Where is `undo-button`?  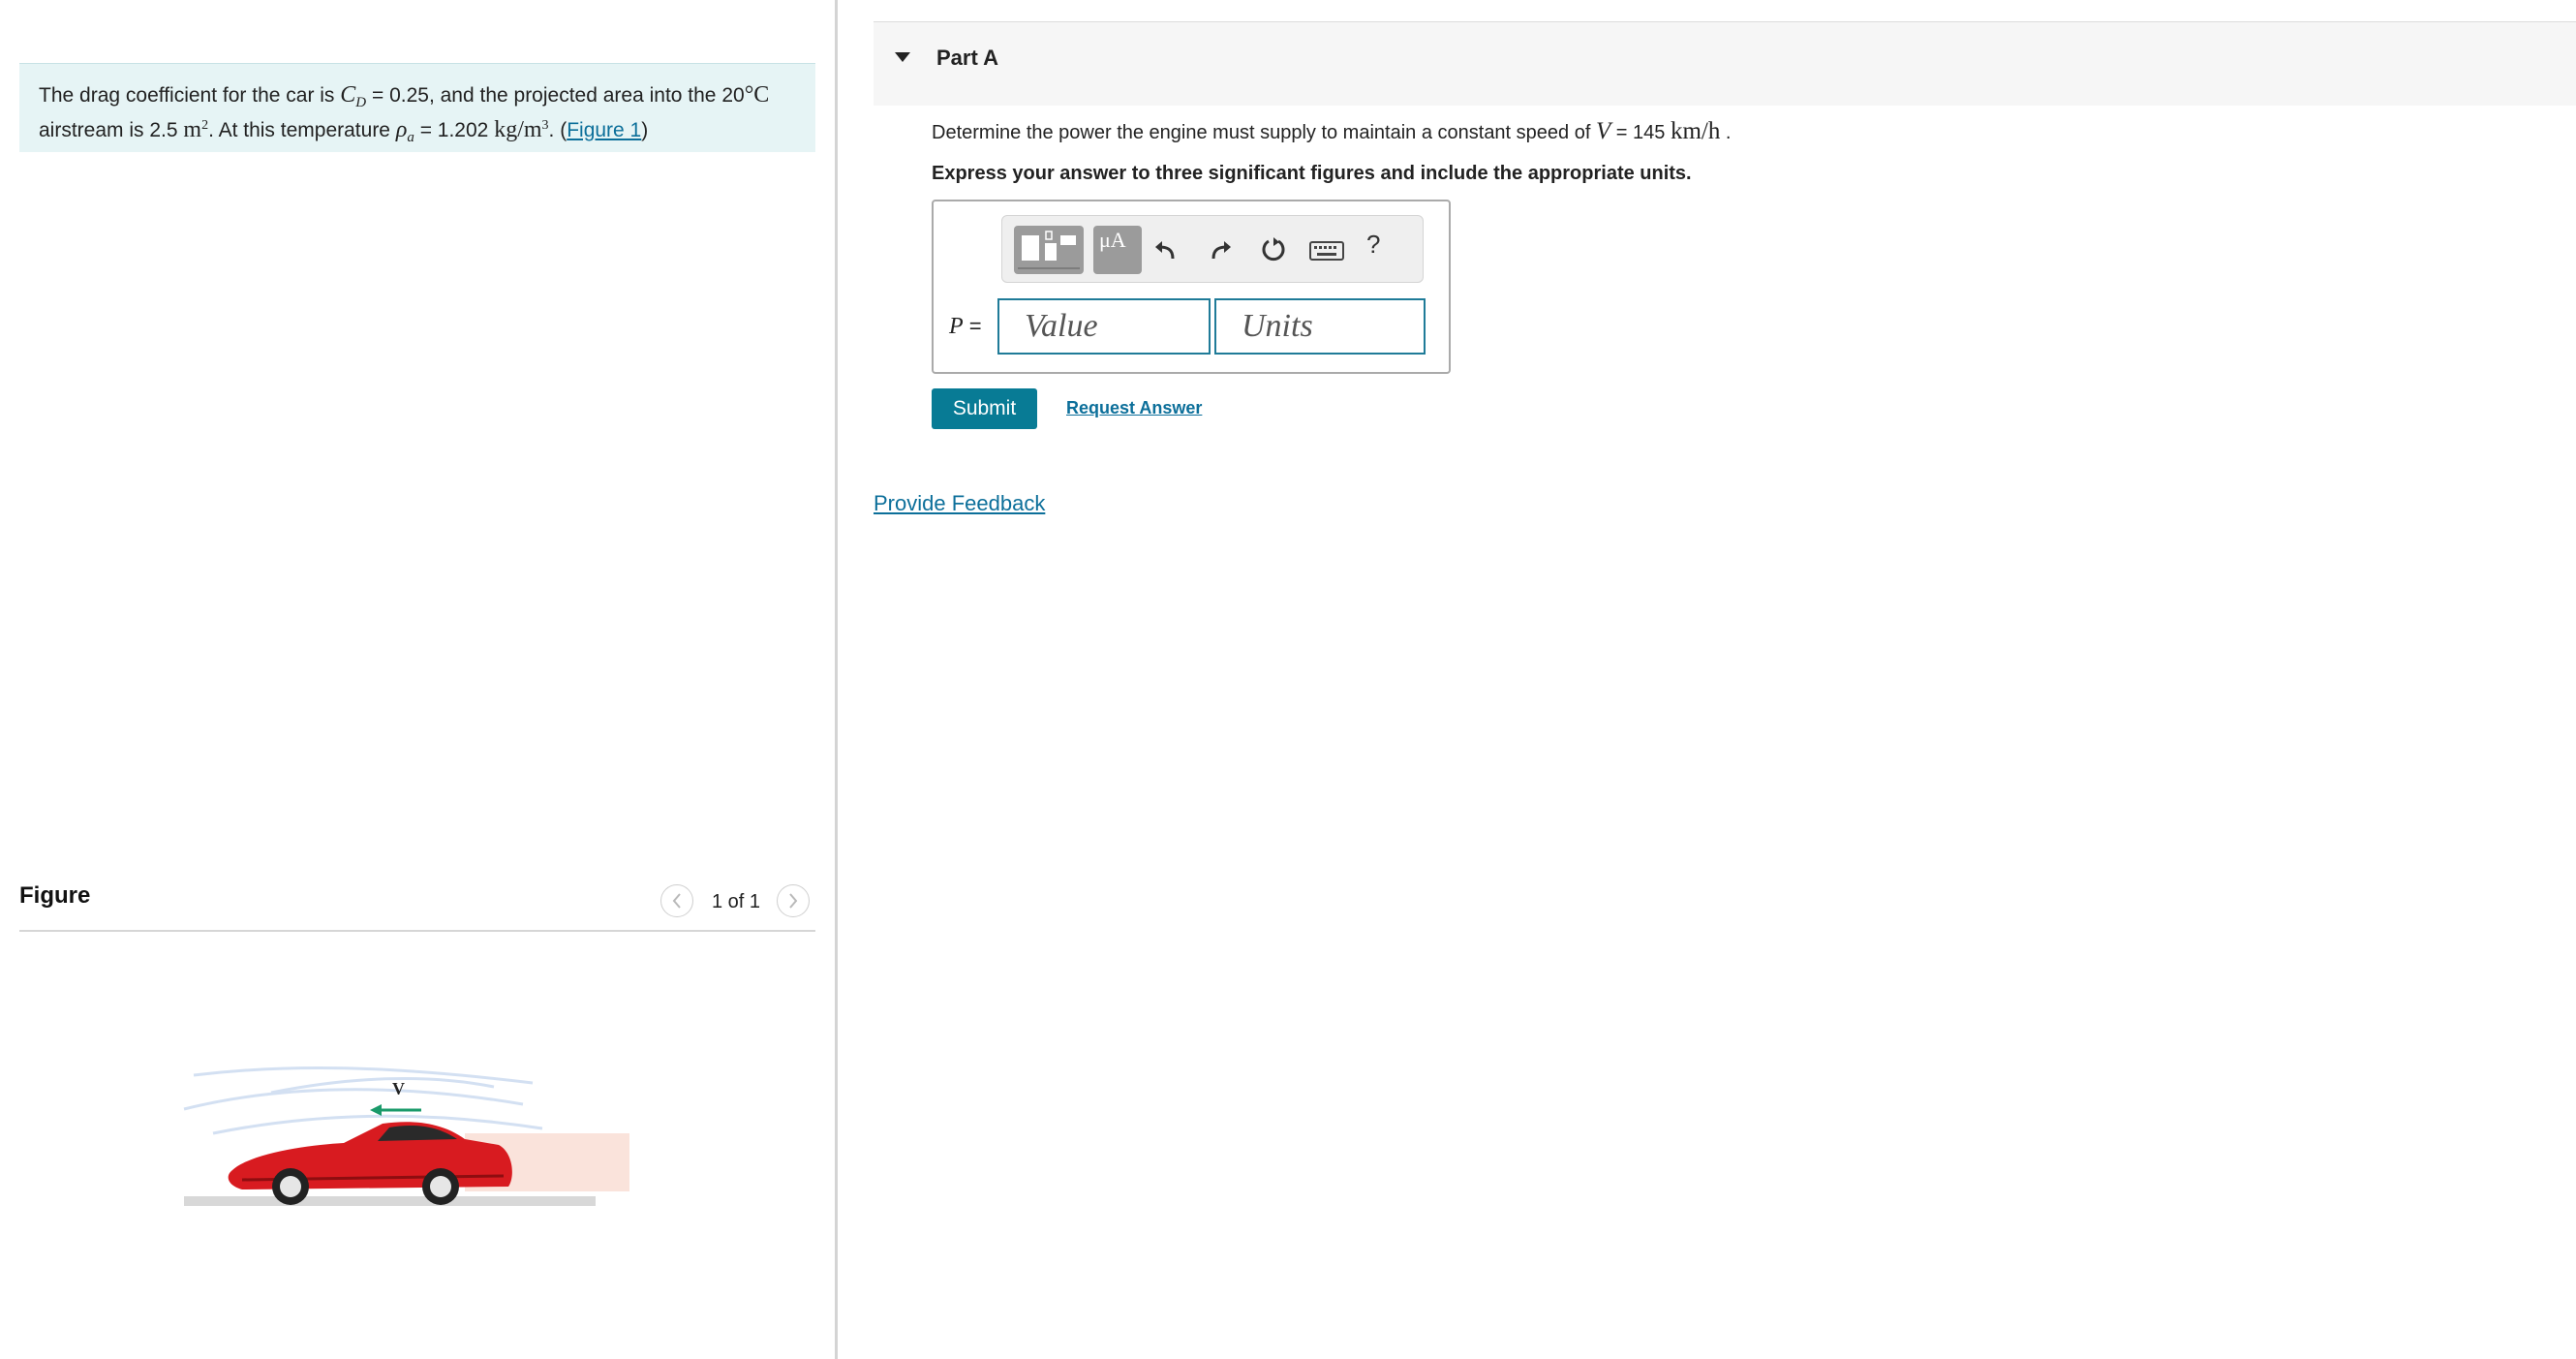 undo-button is located at coordinates (1166, 252).